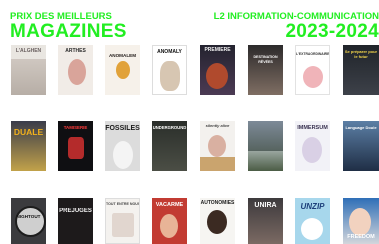 This screenshot has height=244, width=379. What do you see at coordinates (169, 127) in the screenshot?
I see `cover-title: UNDERGROUND` at bounding box center [169, 127].